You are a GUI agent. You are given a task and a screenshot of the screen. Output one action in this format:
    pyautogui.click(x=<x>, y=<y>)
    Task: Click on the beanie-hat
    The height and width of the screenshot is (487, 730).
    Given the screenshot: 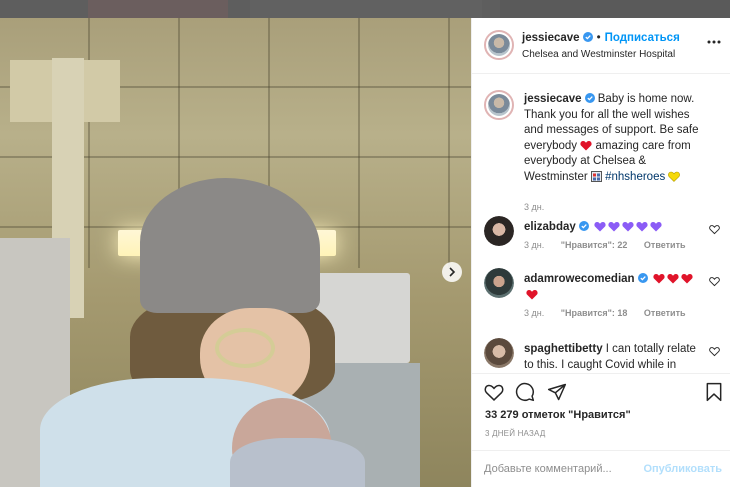 What is the action you would take?
    pyautogui.click(x=230, y=245)
    